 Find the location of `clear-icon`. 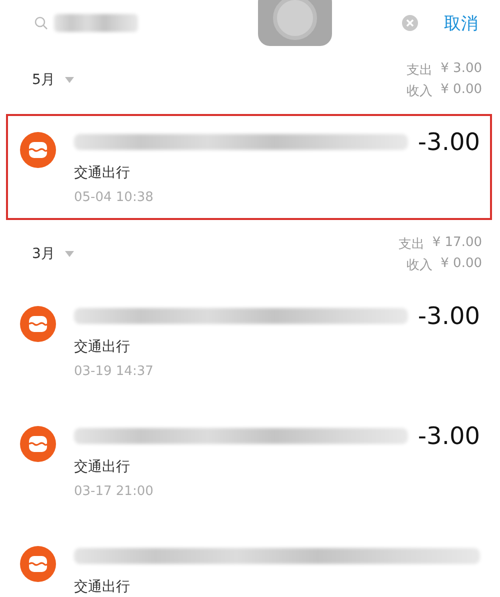

clear-icon is located at coordinates (410, 23).